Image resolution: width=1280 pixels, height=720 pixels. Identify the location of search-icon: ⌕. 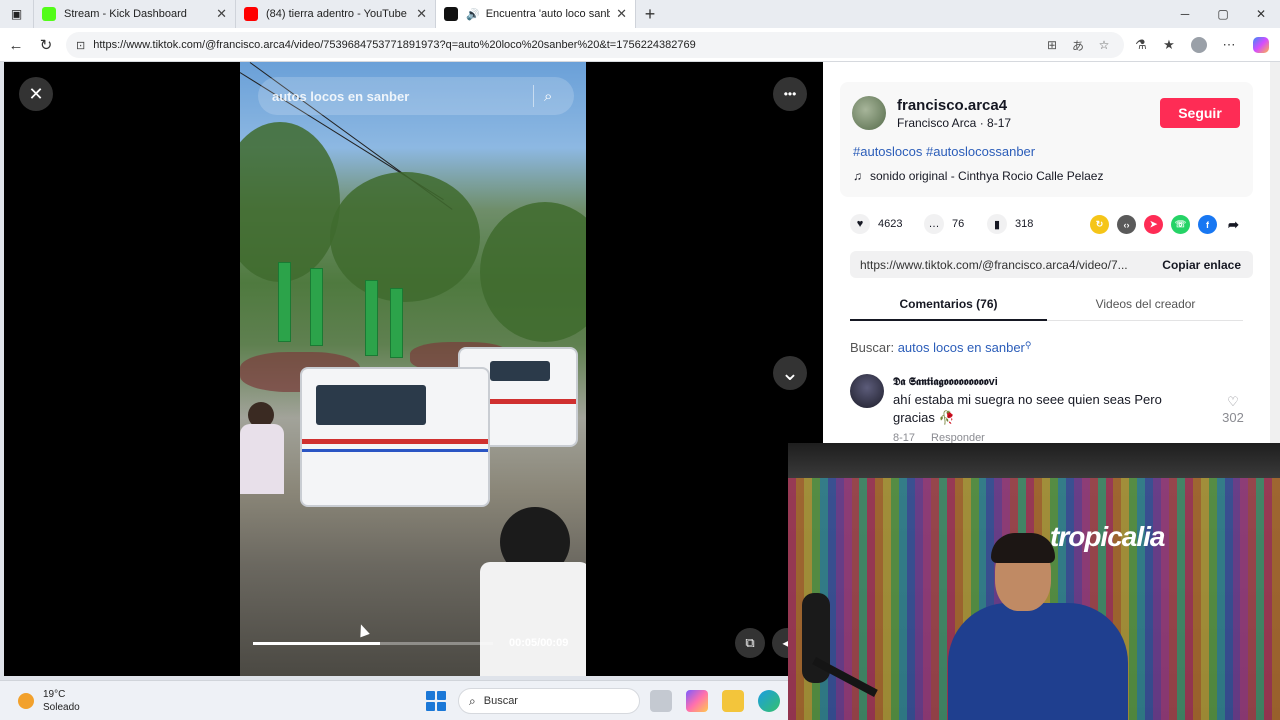
(559, 96).